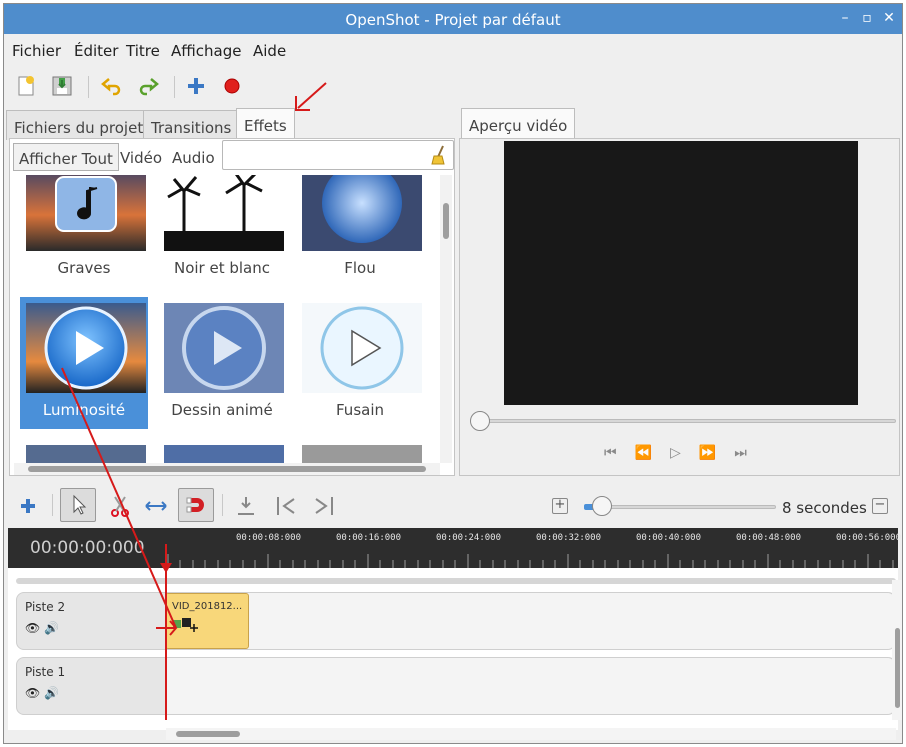  I want to click on annotation-drag-arrow-icon, so click(119, 501).